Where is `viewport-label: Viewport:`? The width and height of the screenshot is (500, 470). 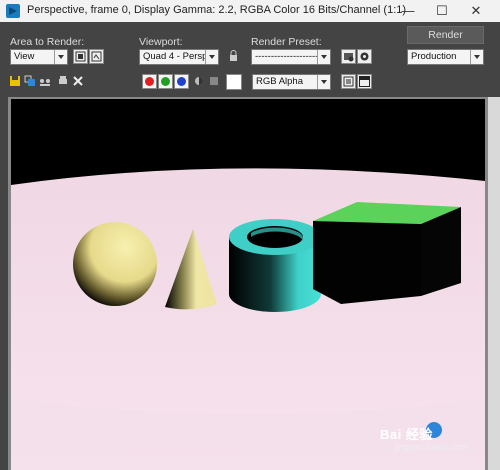
viewport-label: Viewport: is located at coordinates (161, 42).